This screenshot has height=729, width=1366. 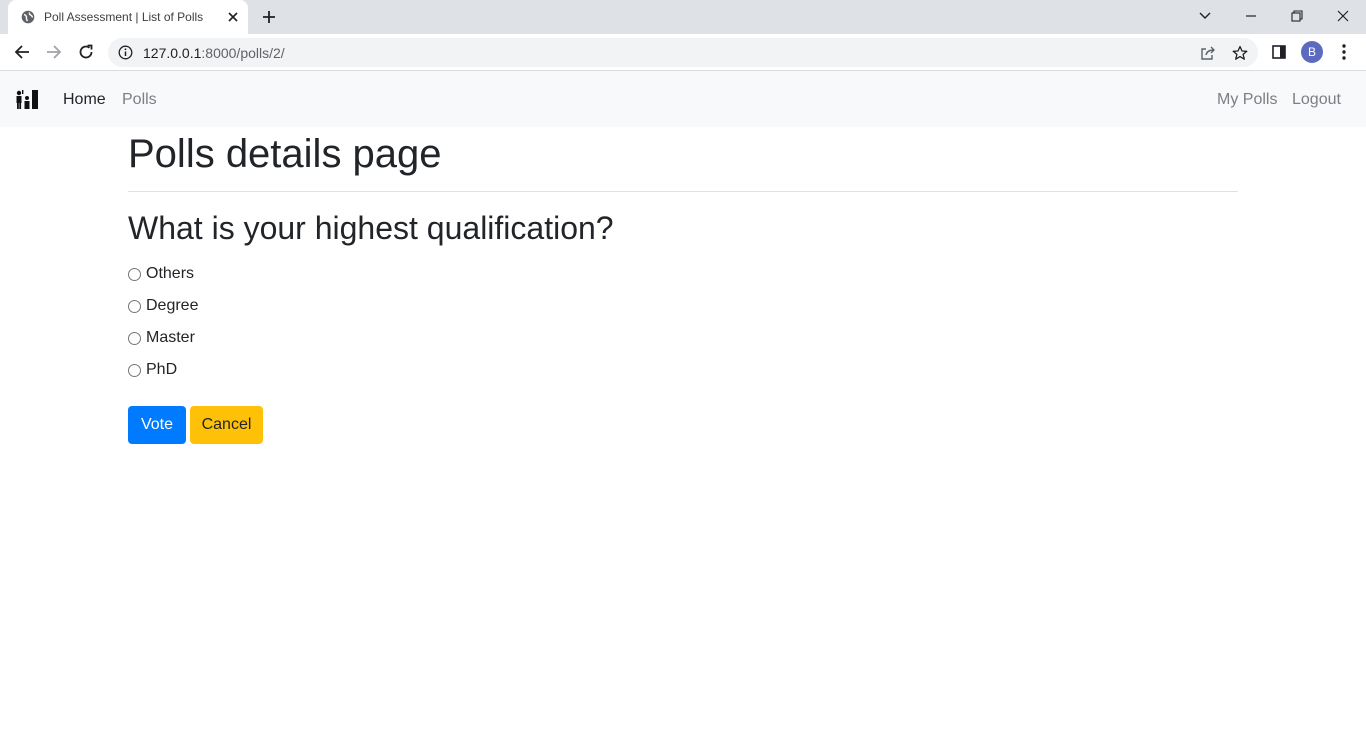 What do you see at coordinates (1240, 53) in the screenshot?
I see `star-icon` at bounding box center [1240, 53].